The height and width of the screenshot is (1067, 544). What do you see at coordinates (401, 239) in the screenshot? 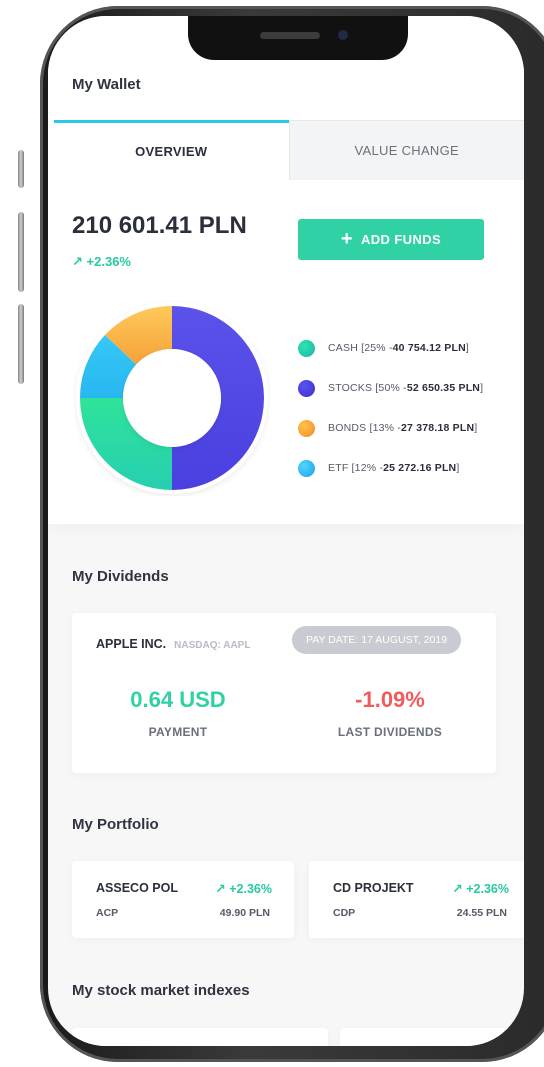
I see `add-funds-label: ADD FUNDS` at bounding box center [401, 239].